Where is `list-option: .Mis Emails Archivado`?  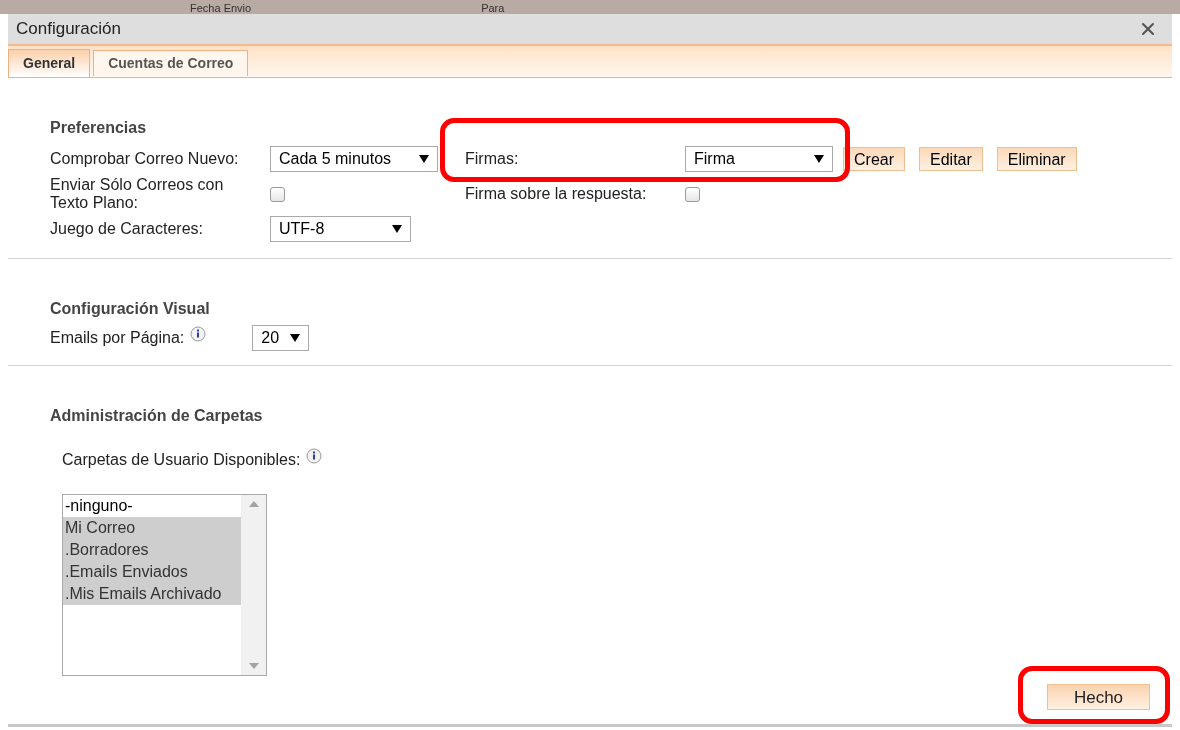 list-option: .Mis Emails Archivado is located at coordinates (152, 594).